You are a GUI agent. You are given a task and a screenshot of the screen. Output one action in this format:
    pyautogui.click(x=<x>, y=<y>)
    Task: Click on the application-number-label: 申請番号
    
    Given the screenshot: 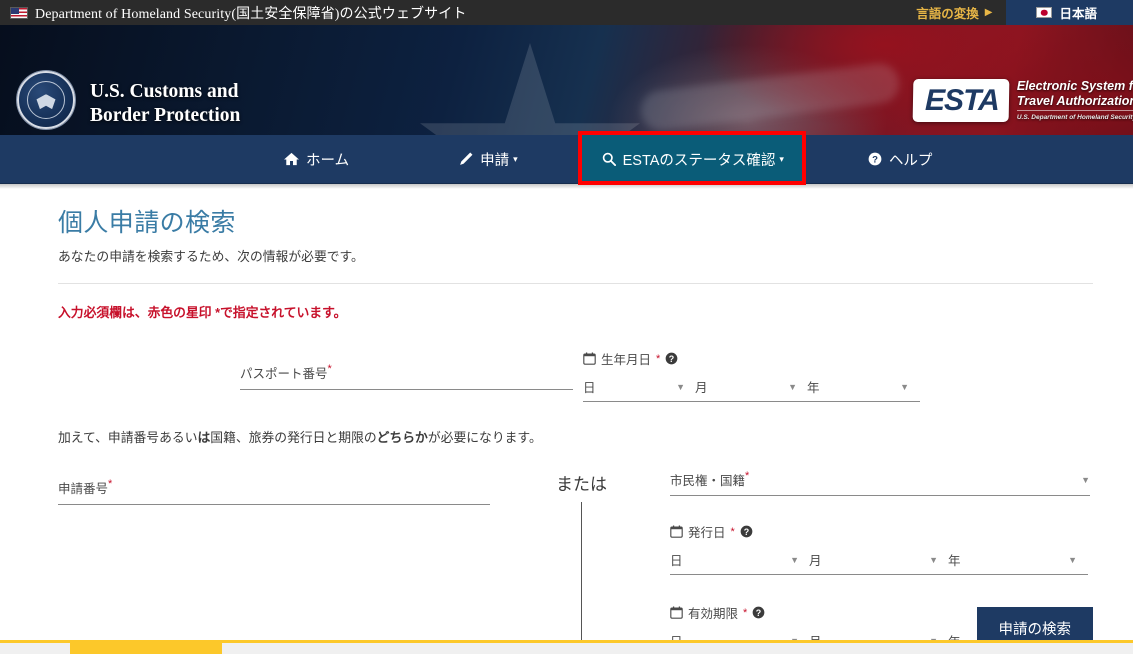 What is the action you would take?
    pyautogui.click(x=83, y=489)
    